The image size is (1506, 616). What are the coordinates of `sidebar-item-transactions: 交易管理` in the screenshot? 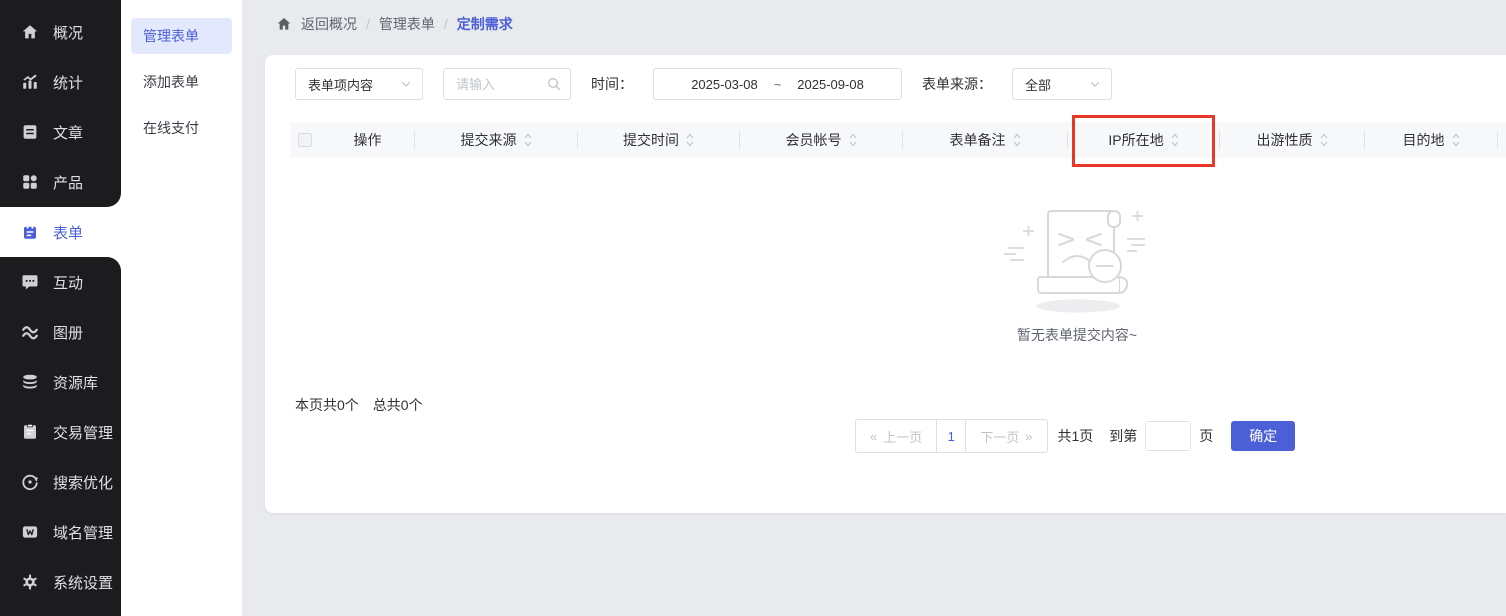 It's located at (60, 432).